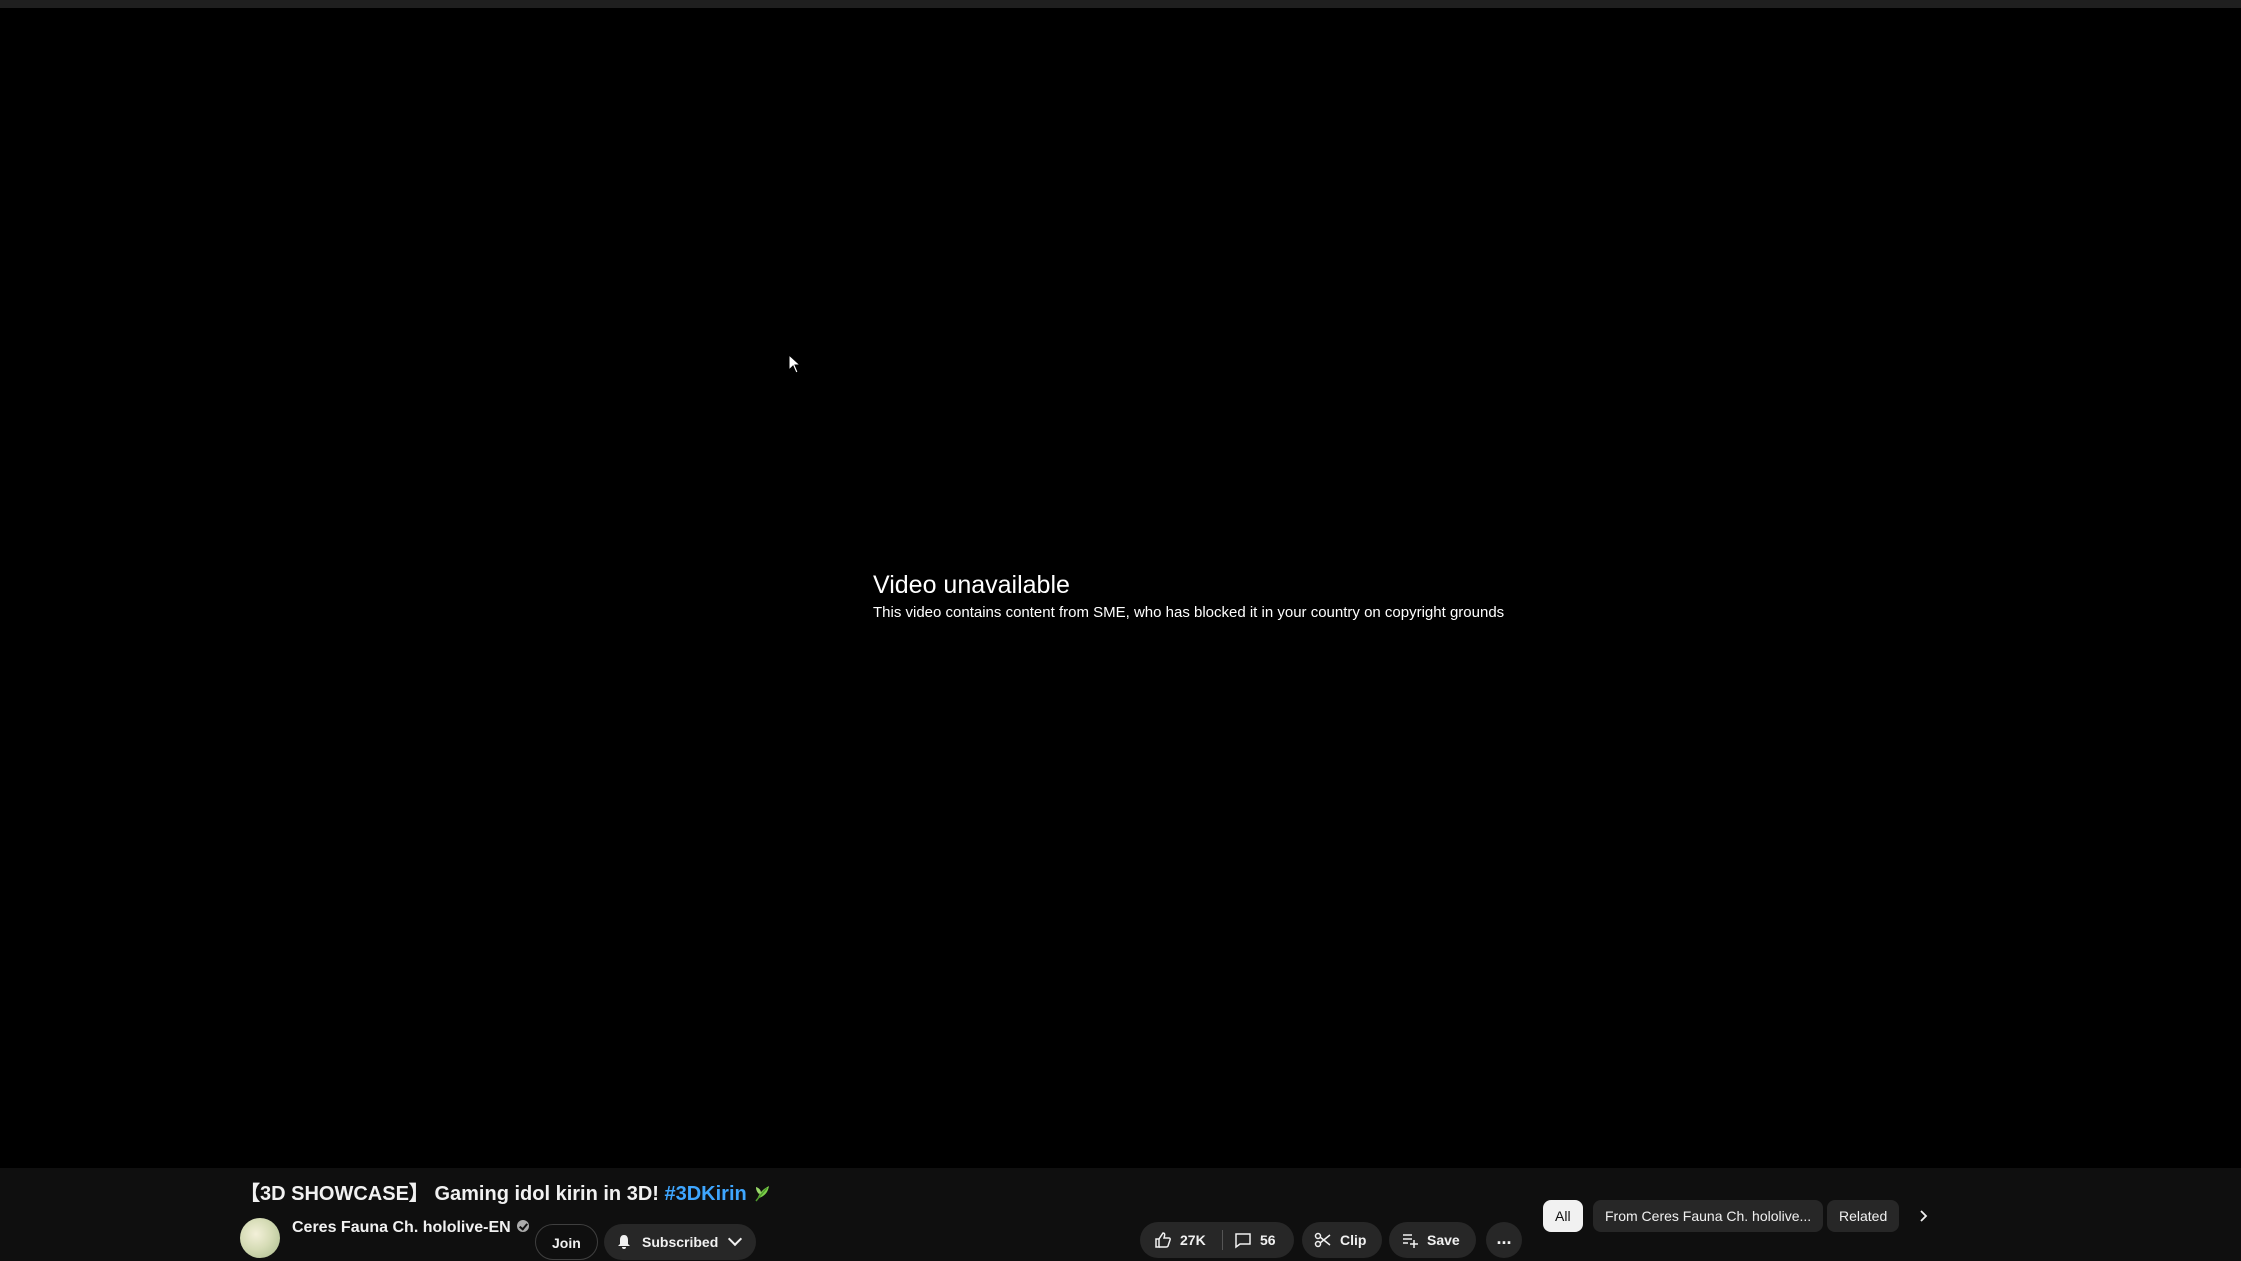 This screenshot has width=2241, height=1261. What do you see at coordinates (1222, 1240) in the screenshot?
I see `like-divider` at bounding box center [1222, 1240].